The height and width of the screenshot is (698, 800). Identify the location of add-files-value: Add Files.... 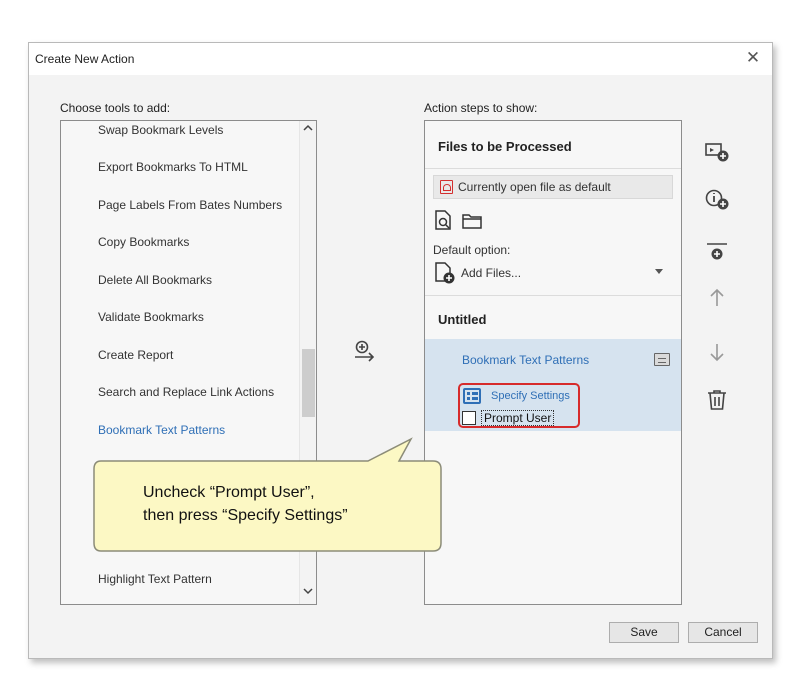
(491, 273).